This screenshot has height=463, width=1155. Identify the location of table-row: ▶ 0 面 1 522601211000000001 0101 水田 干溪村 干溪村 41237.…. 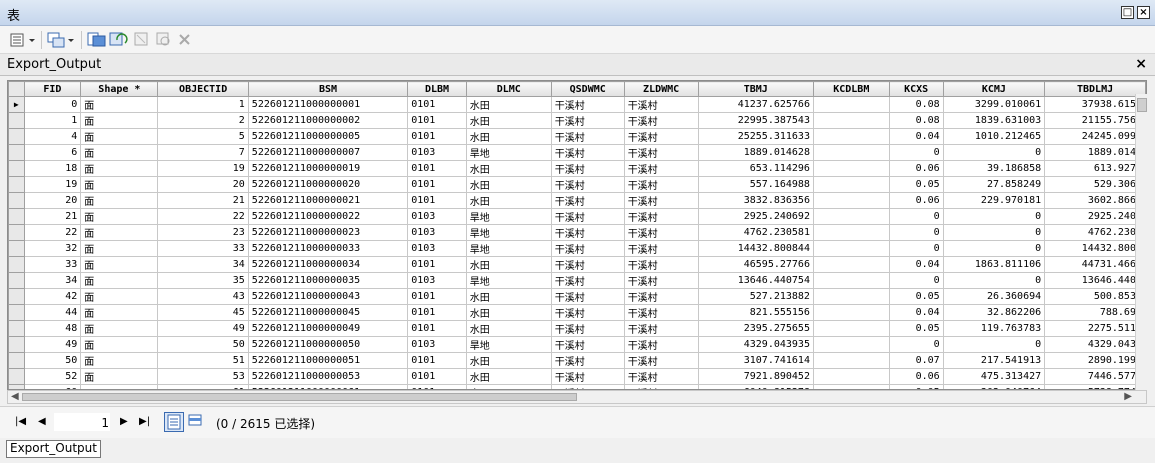
(577, 104).